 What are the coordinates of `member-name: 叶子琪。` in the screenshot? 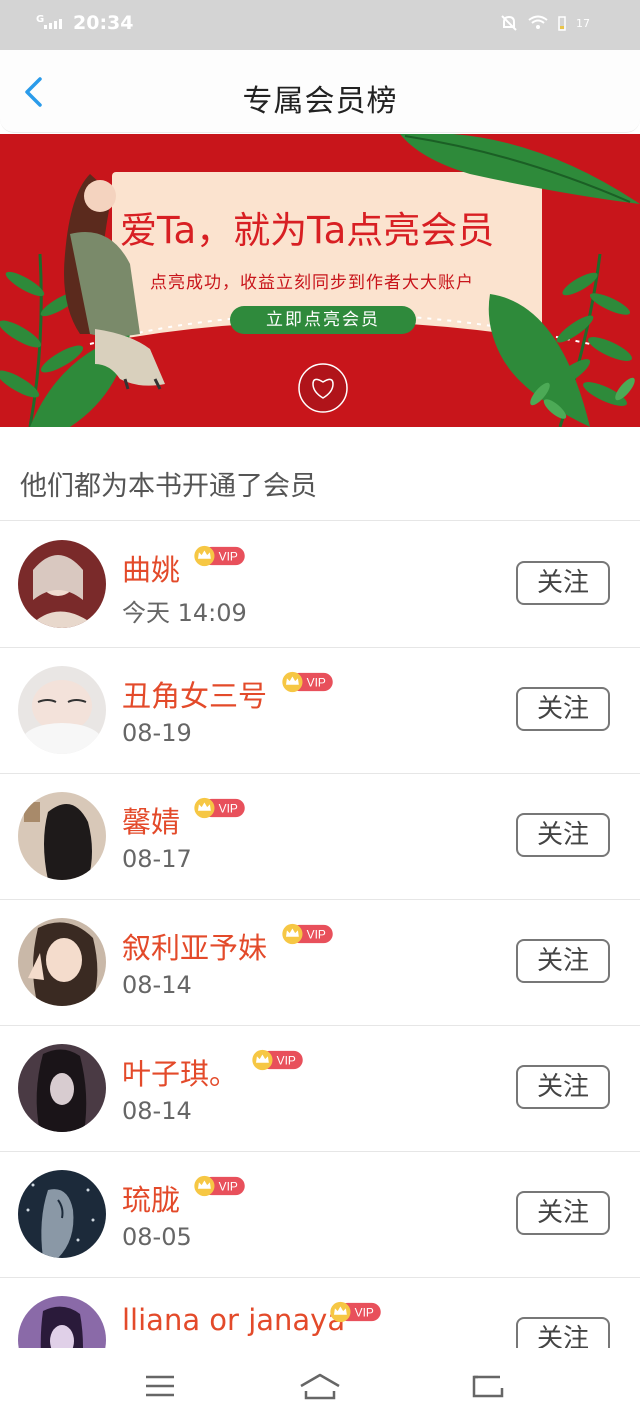 It's located at (180, 1072).